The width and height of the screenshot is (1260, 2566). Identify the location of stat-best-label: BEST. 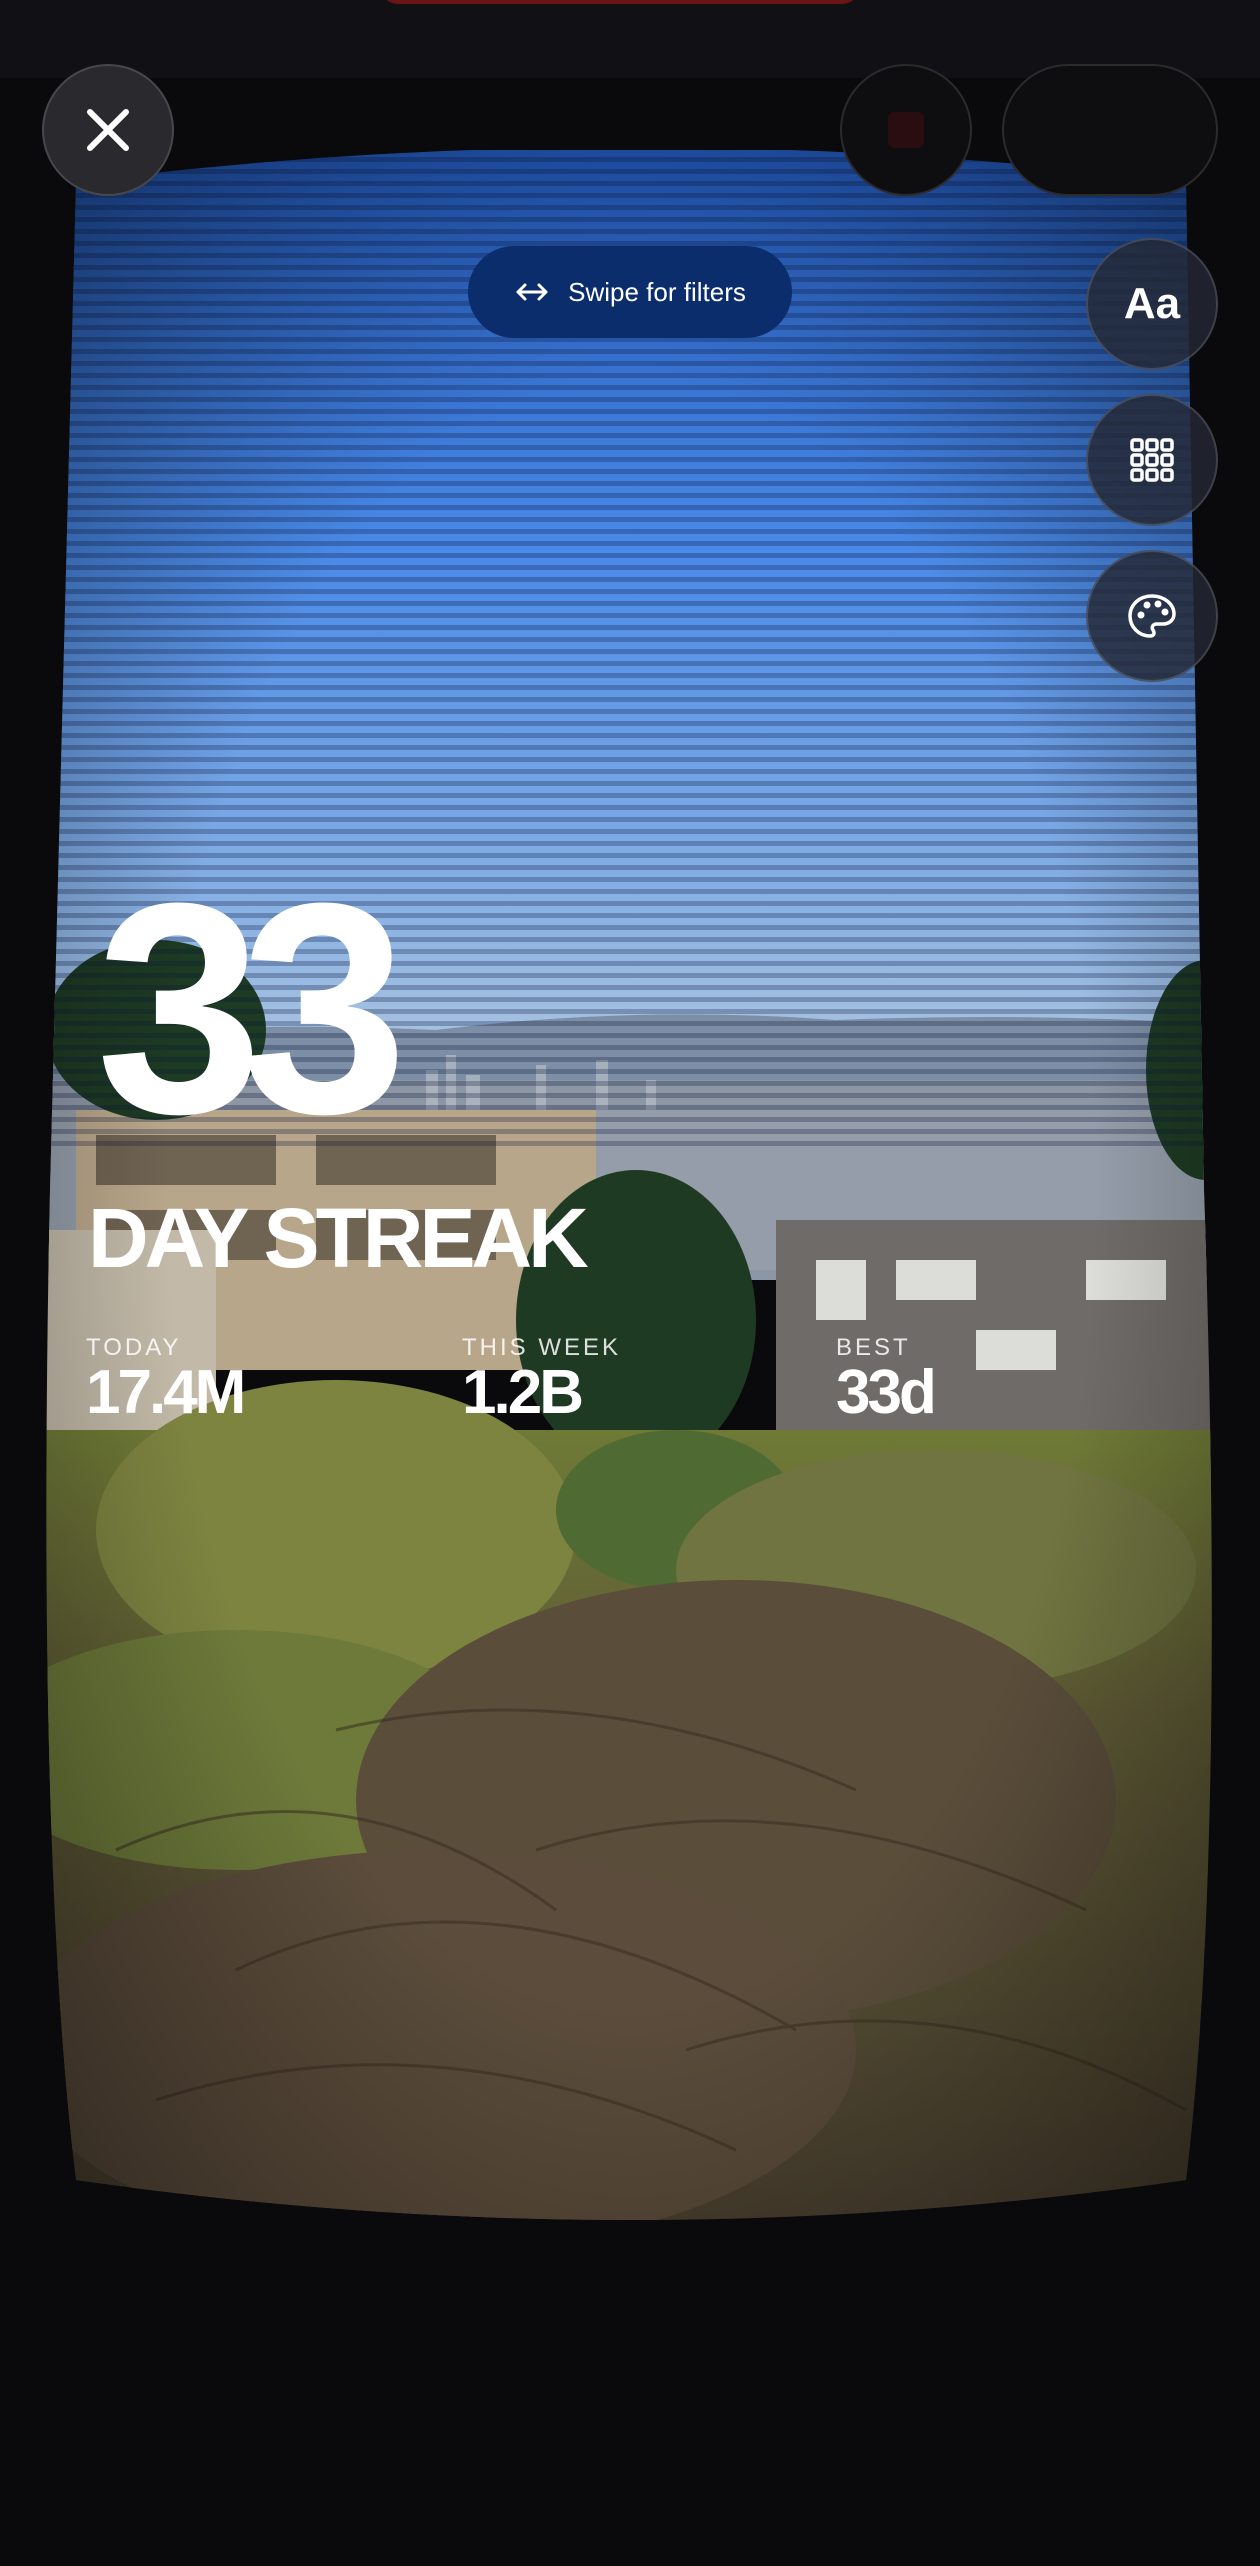
(873, 1347).